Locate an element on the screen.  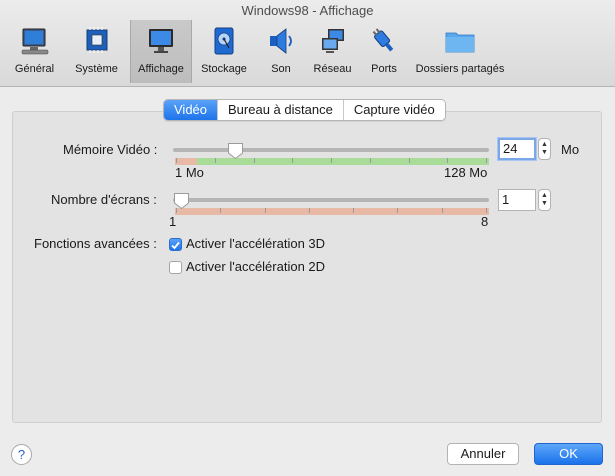
accel-3d-checkbox is located at coordinates (175, 244).